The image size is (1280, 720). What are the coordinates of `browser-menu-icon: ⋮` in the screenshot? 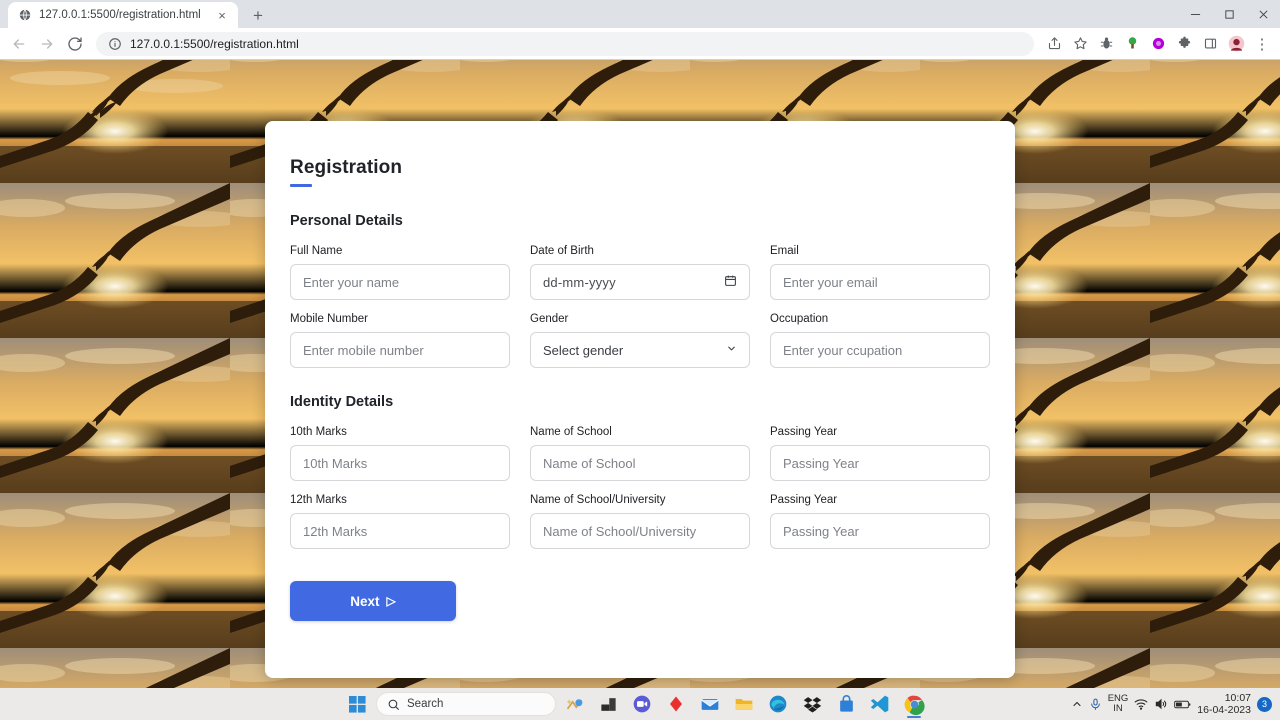 It's located at (1262, 44).